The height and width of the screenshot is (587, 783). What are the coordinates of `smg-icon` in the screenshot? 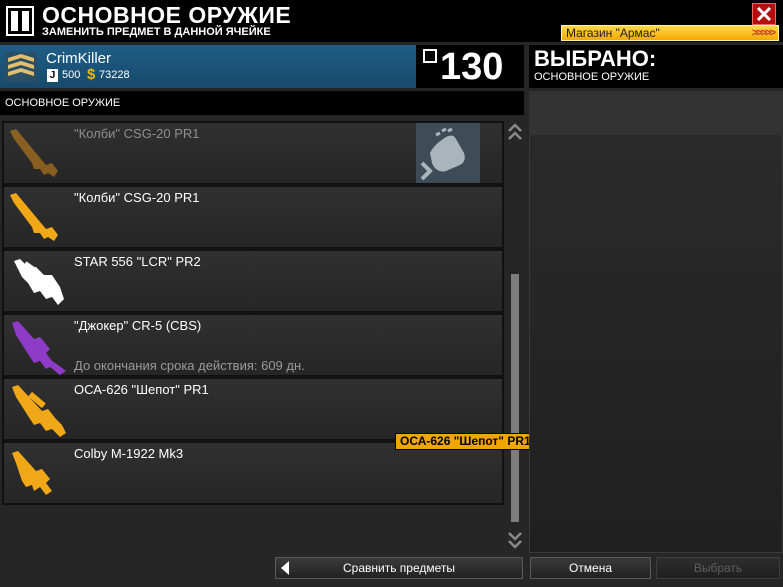 It's located at (32, 473).